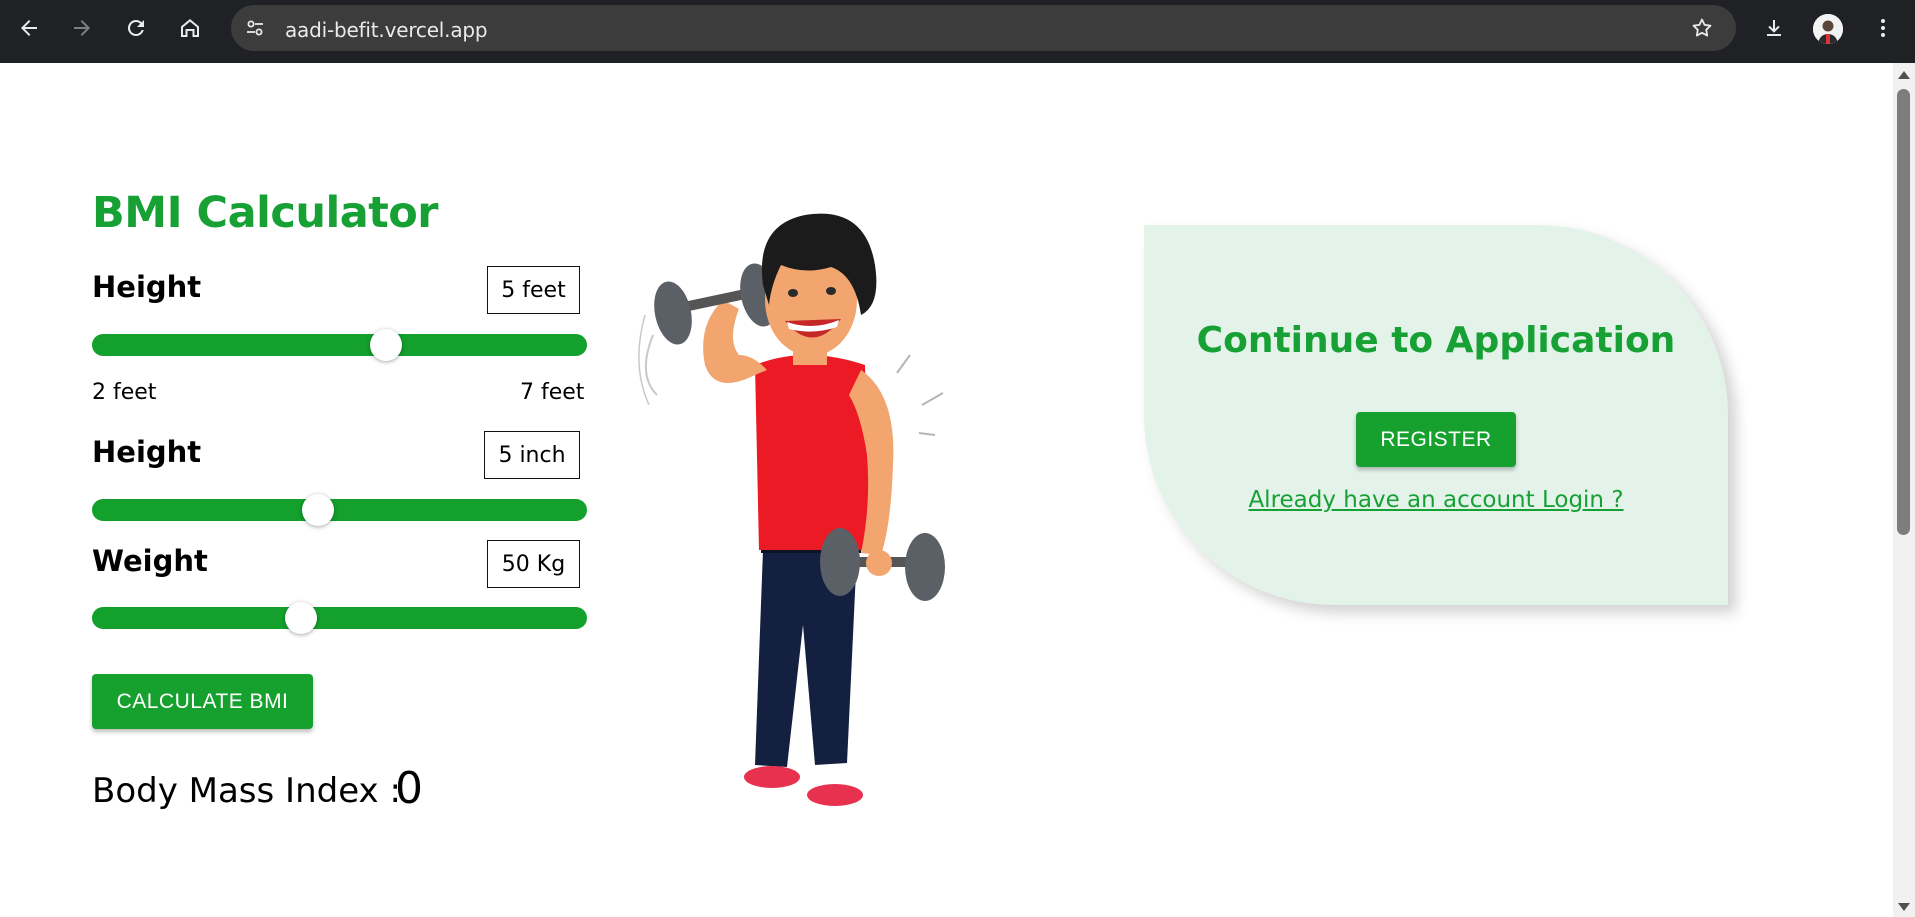  Describe the element at coordinates (1774, 28) in the screenshot. I see `download-icon` at that location.